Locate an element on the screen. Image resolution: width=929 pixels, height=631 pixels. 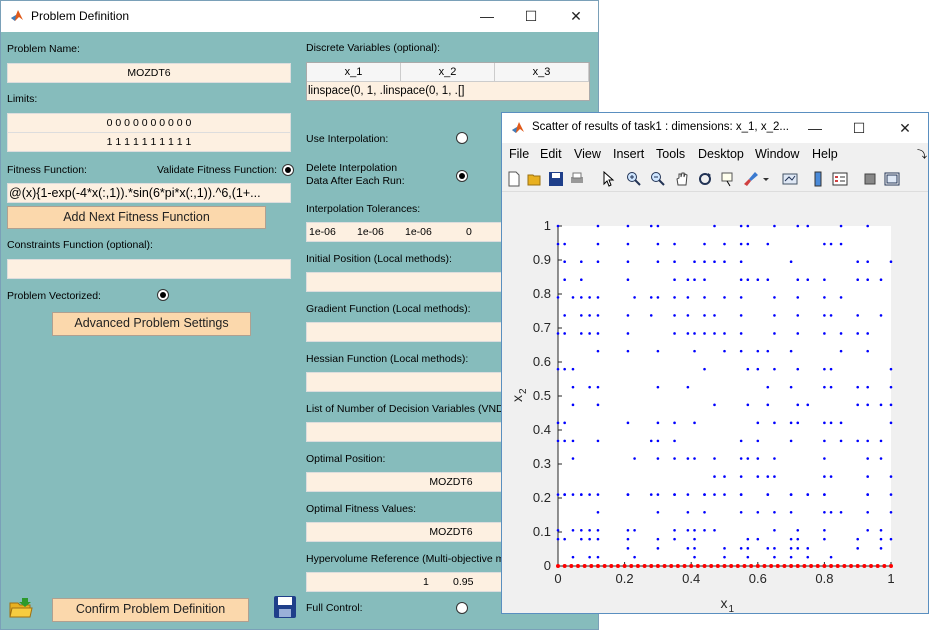
problem-vectorized-radio is located at coordinates (163, 295).